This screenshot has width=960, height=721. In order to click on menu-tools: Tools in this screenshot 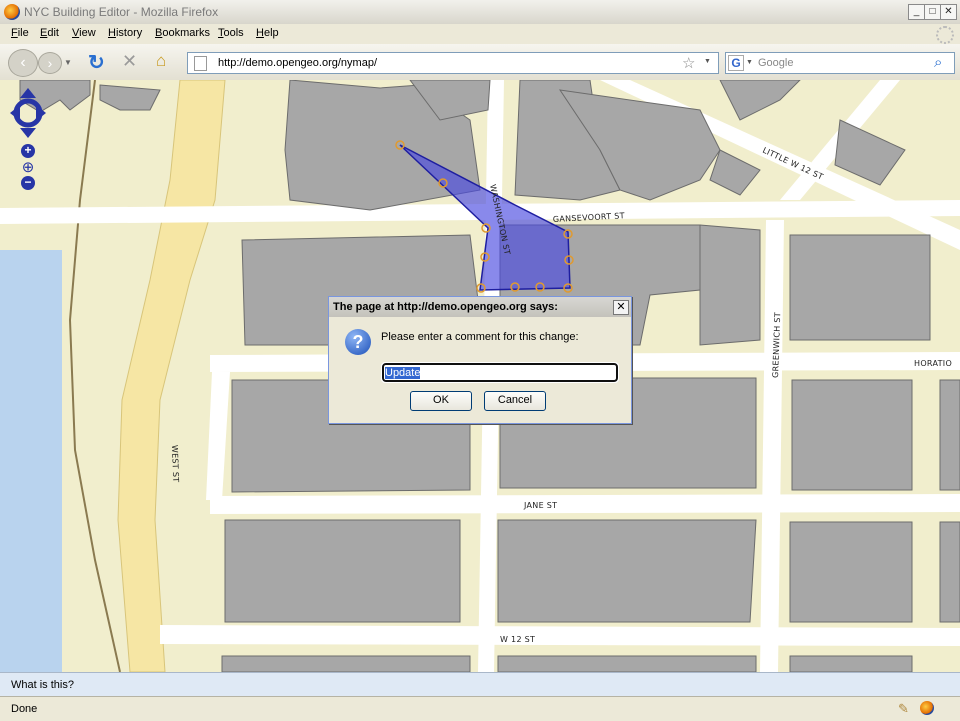, I will do `click(231, 33)`.